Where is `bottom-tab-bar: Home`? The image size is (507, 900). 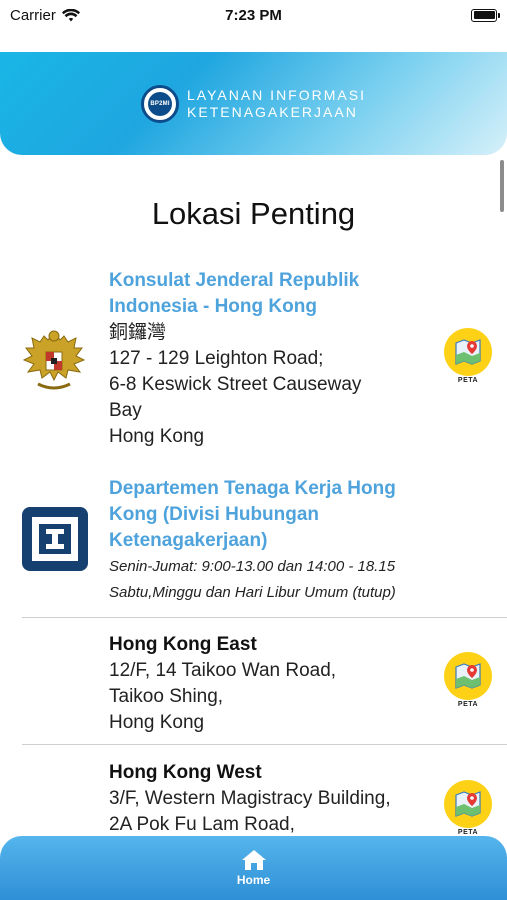 bottom-tab-bar: Home is located at coordinates (253, 868).